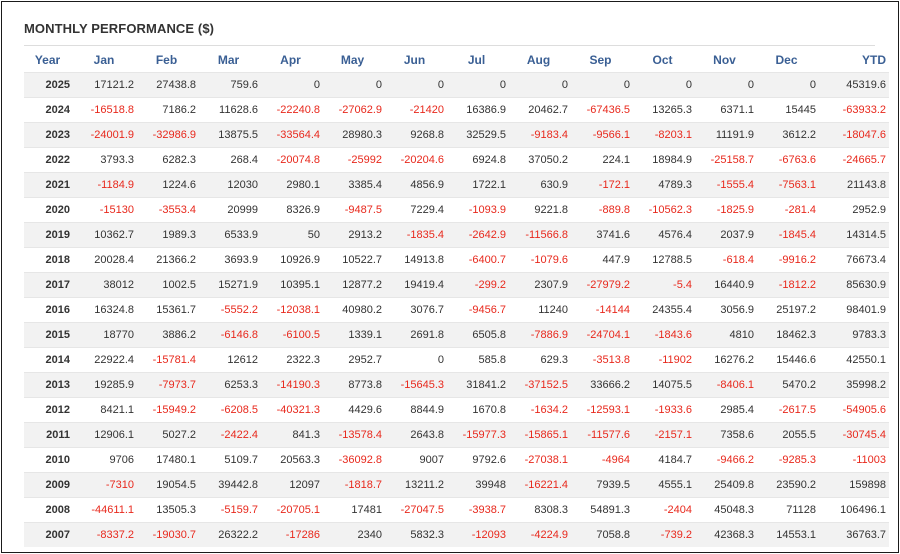 The width and height of the screenshot is (900, 554). What do you see at coordinates (478, 185) in the screenshot?
I see `jul-value-cell: 1722.1` at bounding box center [478, 185].